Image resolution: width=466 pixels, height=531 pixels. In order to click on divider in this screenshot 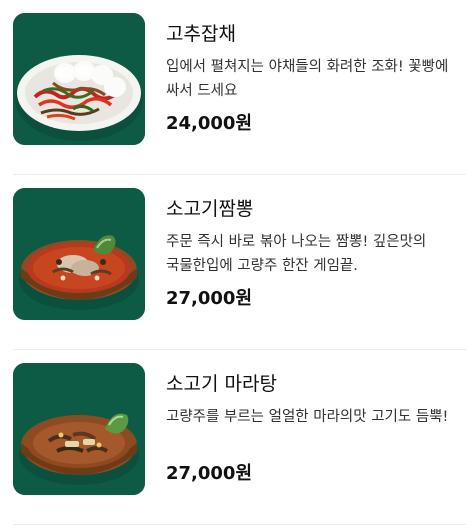, I will do `click(239, 524)`.